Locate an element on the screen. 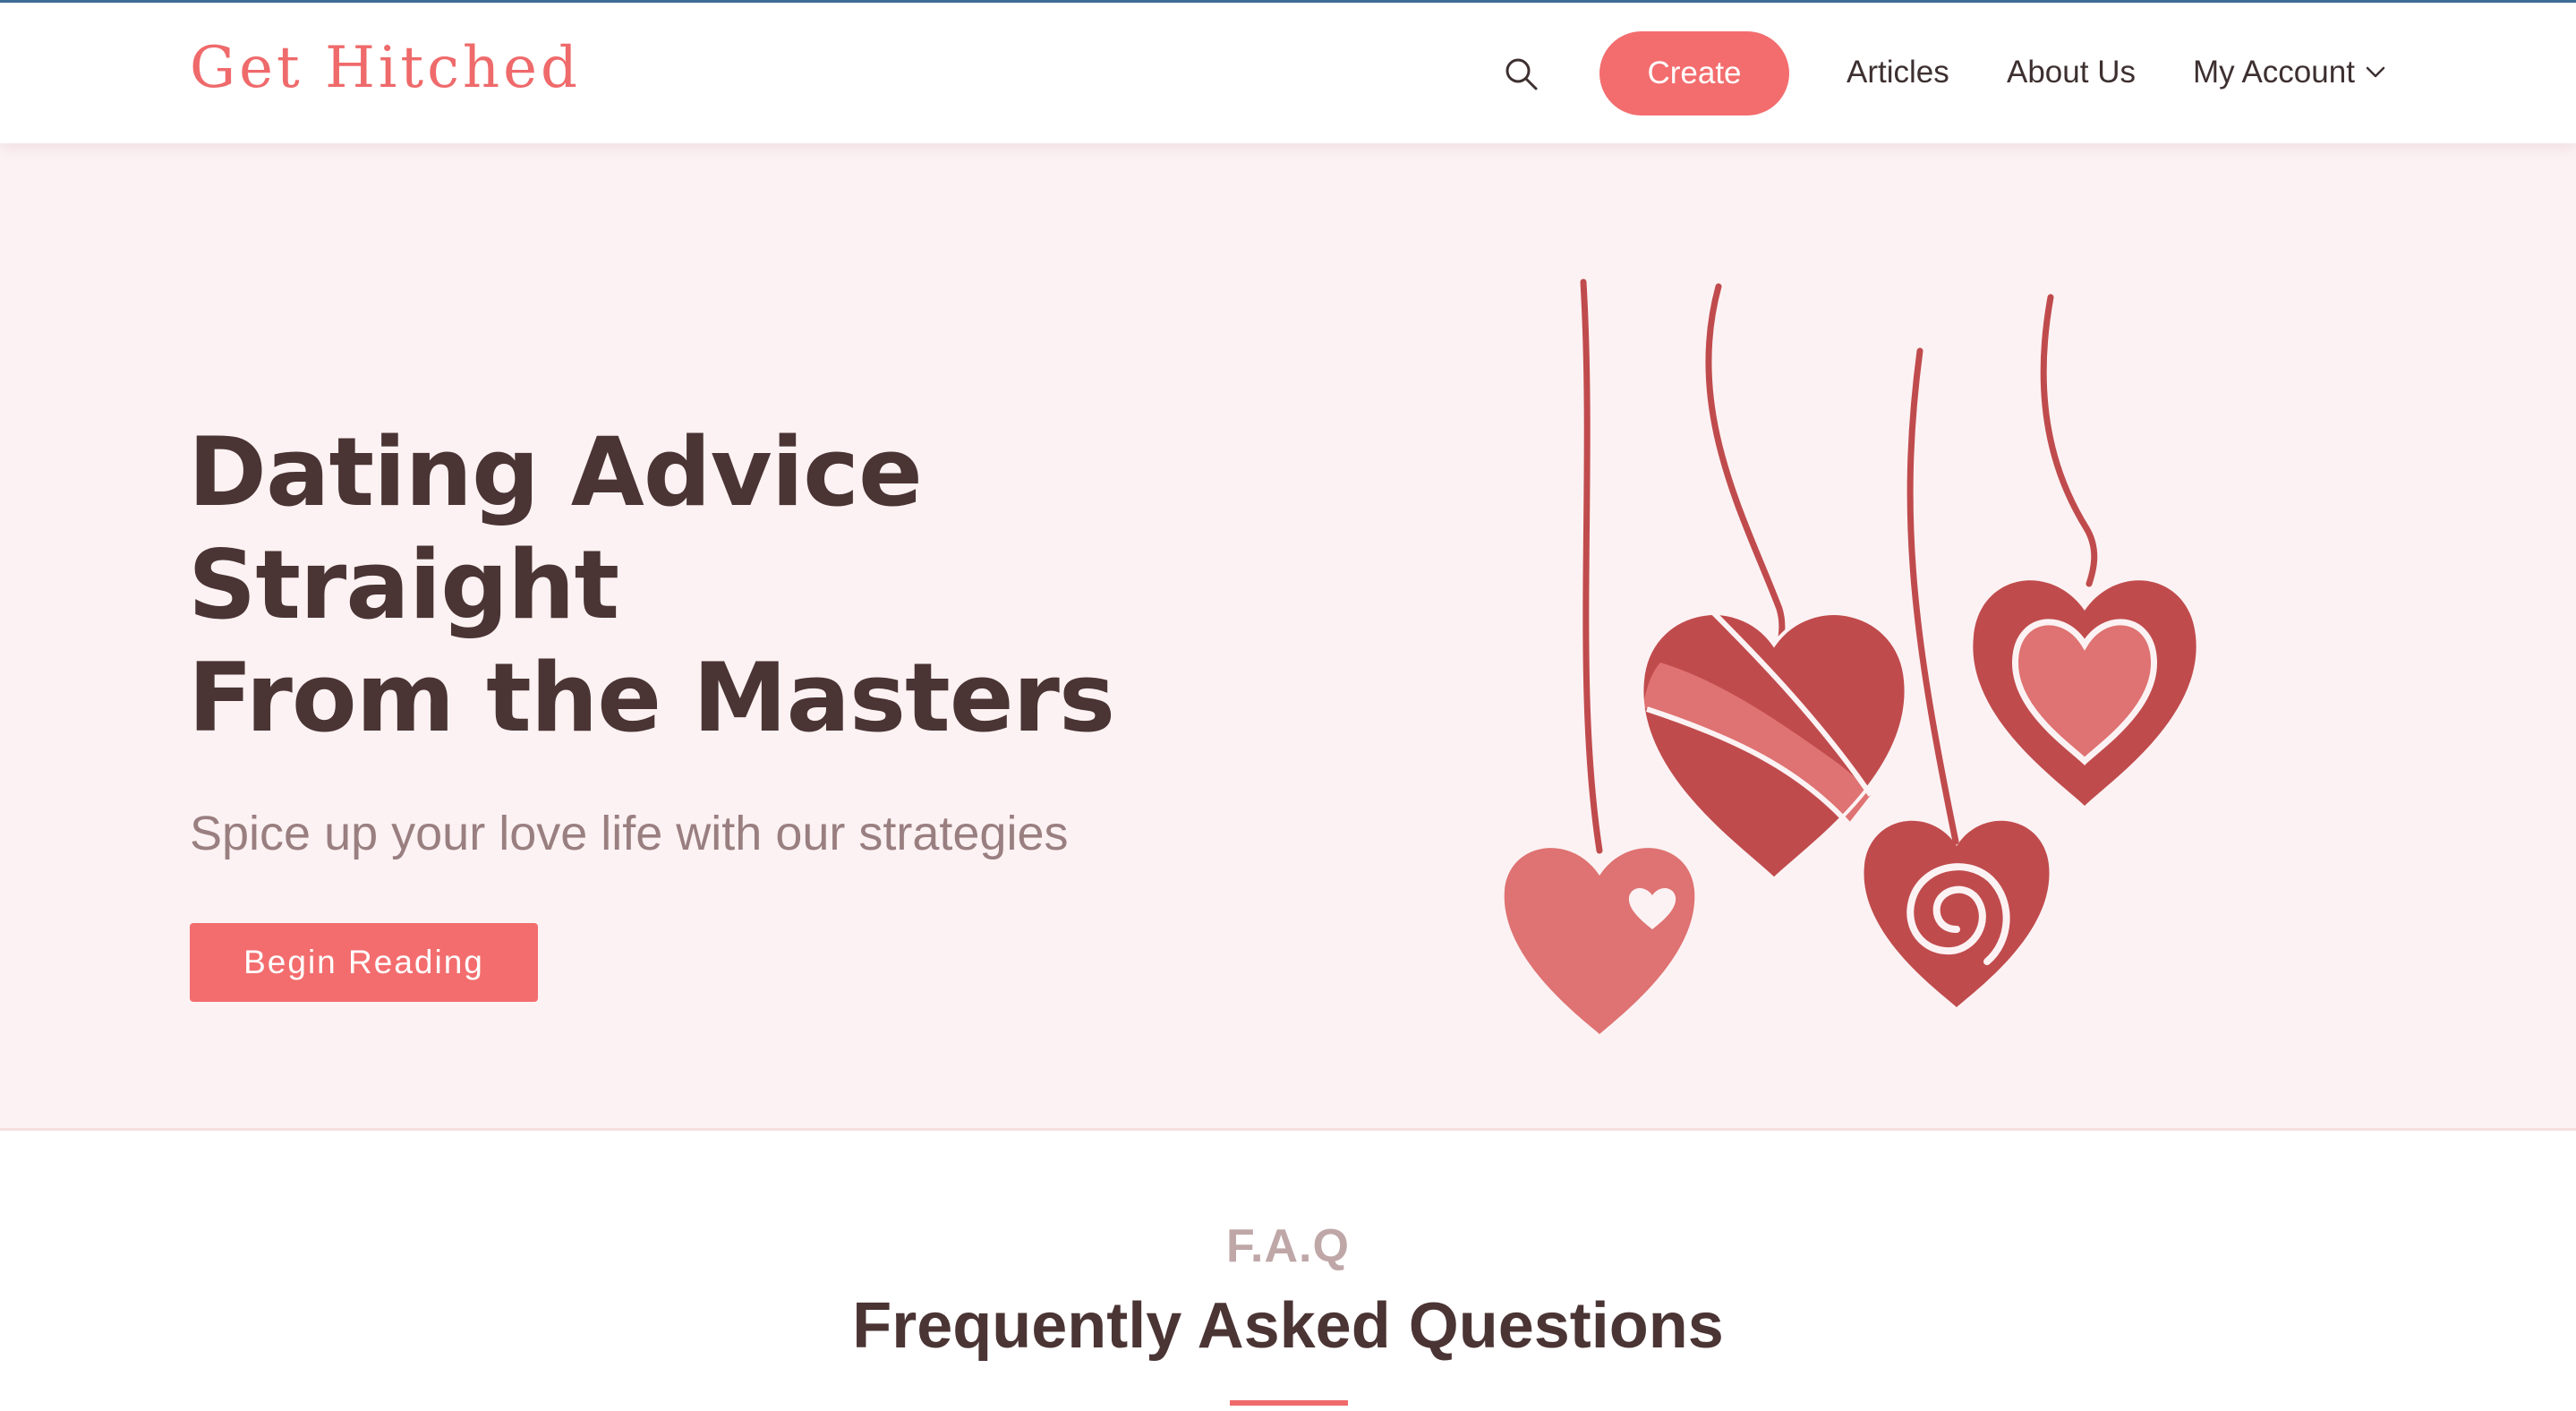 This screenshot has width=2576, height=1411. hanging-hearts-illustration is located at coordinates (1850, 656).